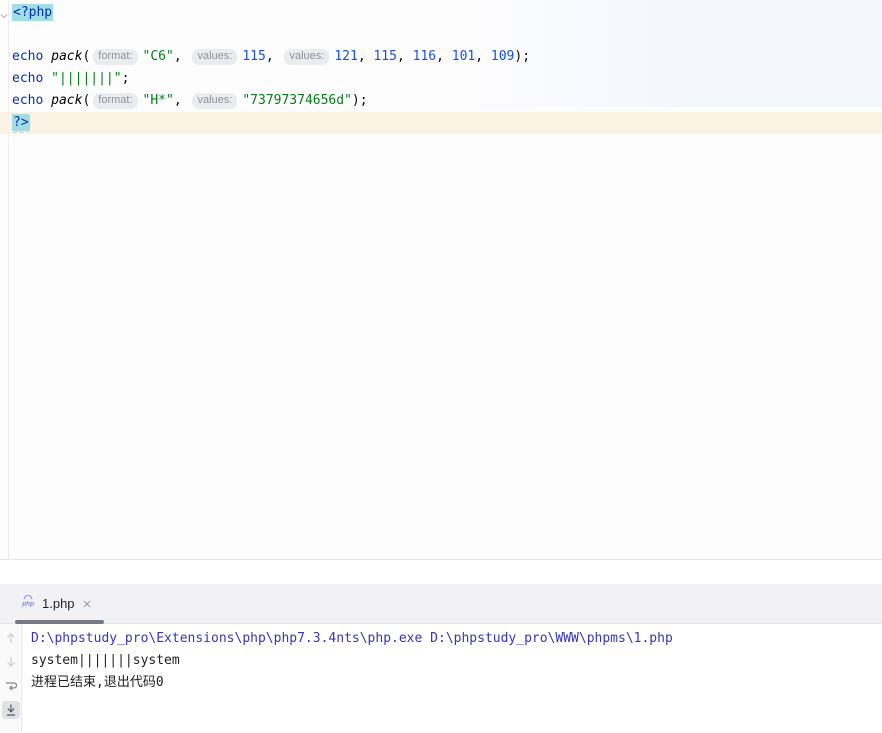 The width and height of the screenshot is (882, 733). What do you see at coordinates (441, 79) in the screenshot?
I see `code-line: echo "|||||||";` at bounding box center [441, 79].